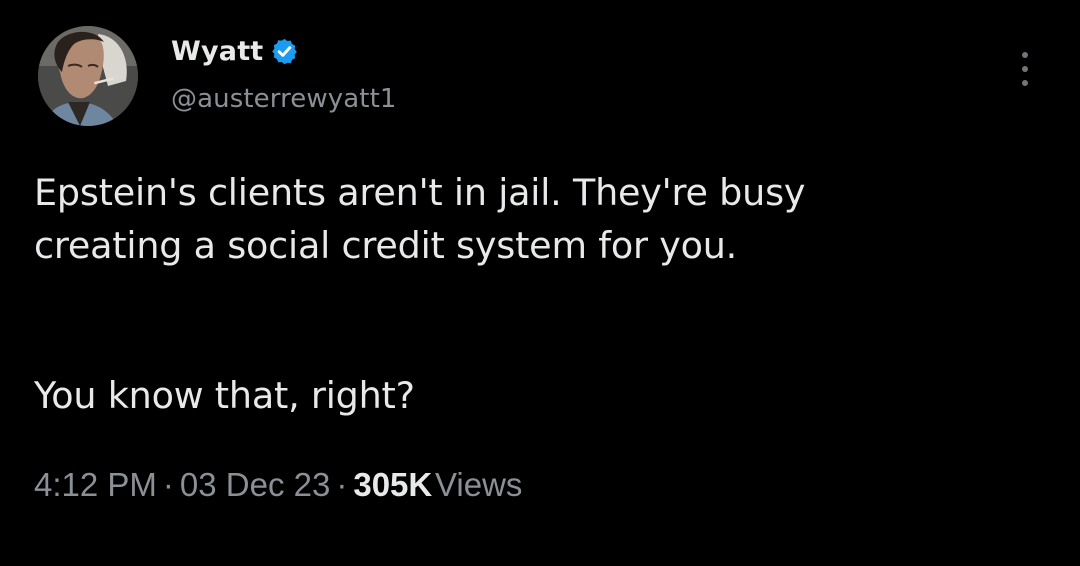 Image resolution: width=1080 pixels, height=566 pixels. I want to click on author-name-row: Wyatt, so click(235, 51).